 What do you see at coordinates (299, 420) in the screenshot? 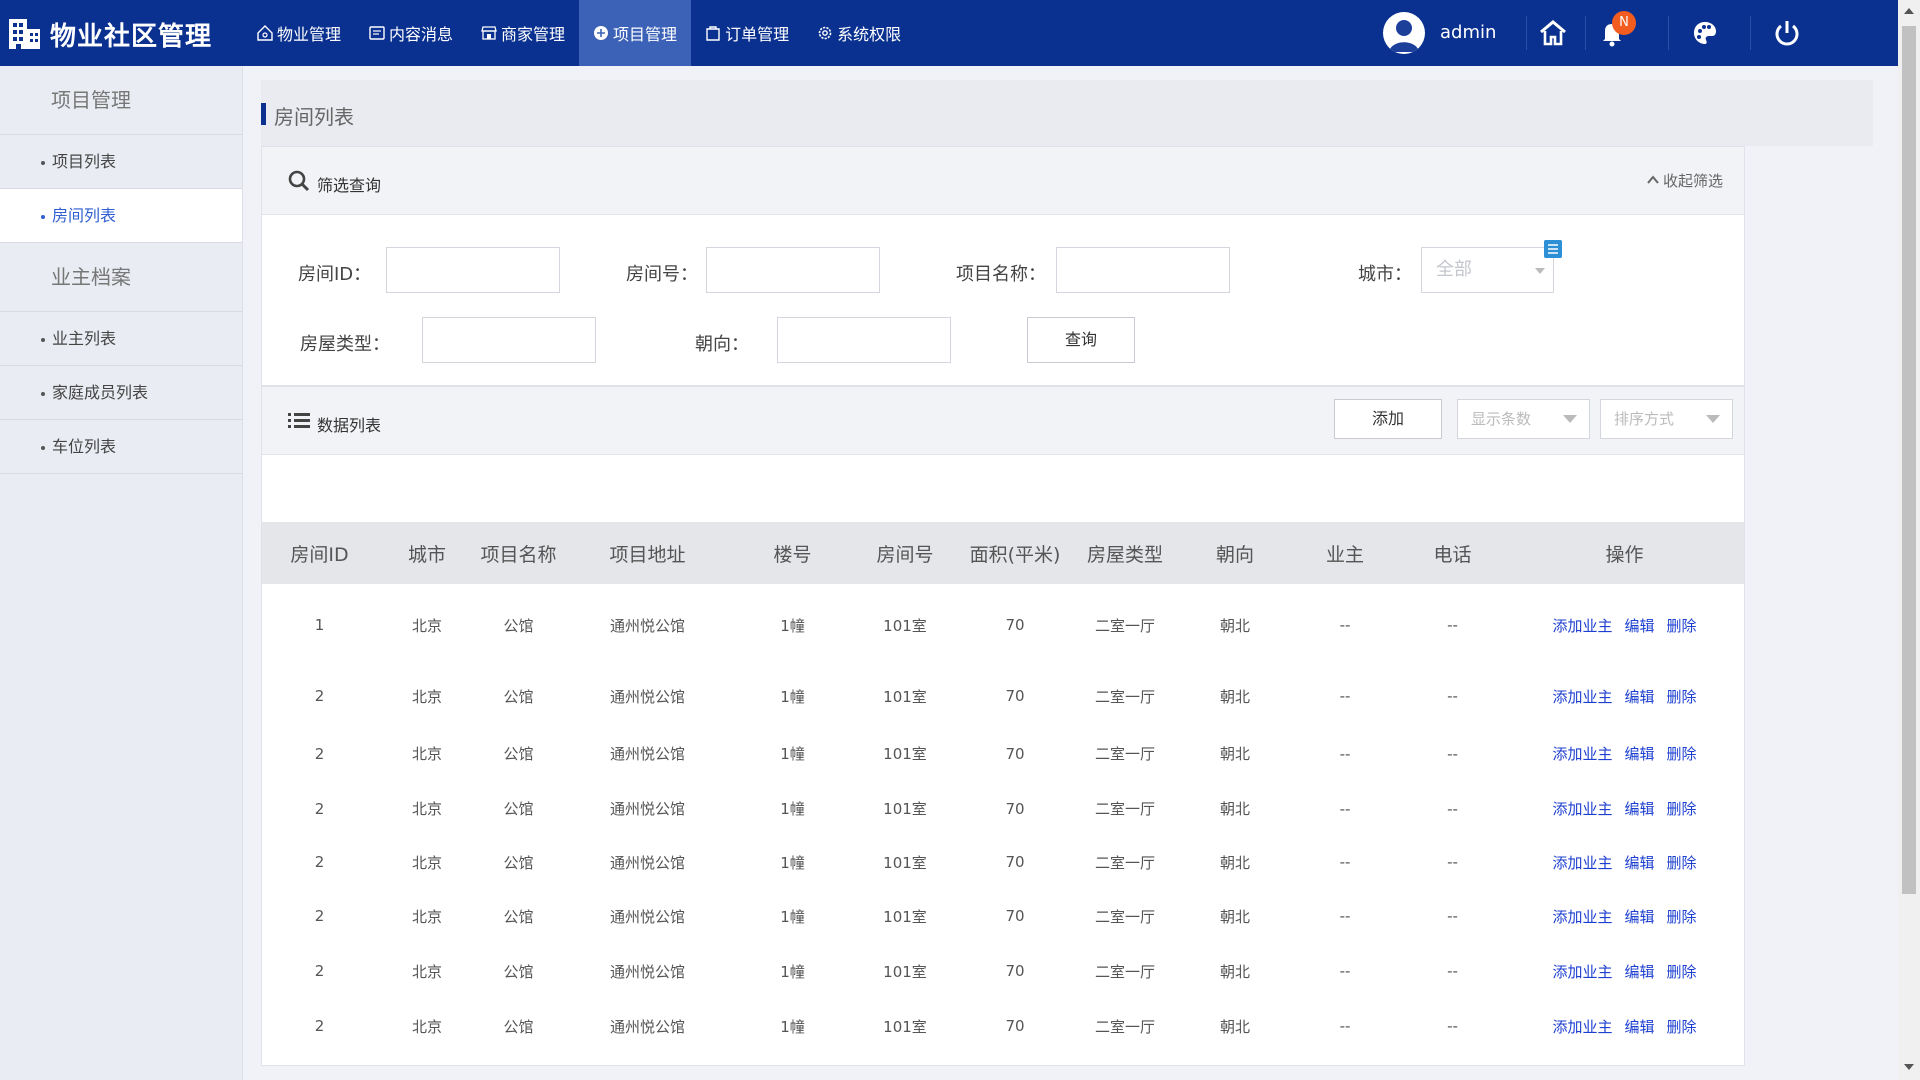
I see `list-icon` at bounding box center [299, 420].